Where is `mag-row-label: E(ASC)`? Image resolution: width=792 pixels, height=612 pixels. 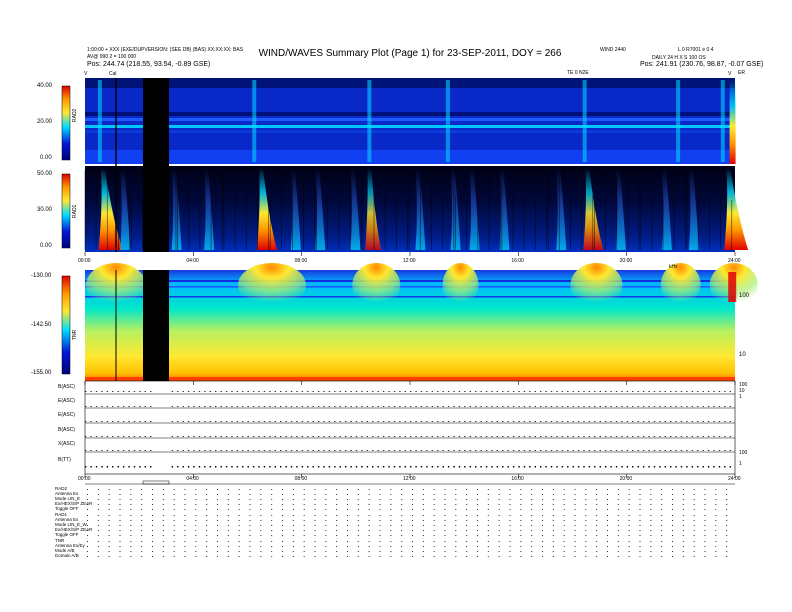
mag-row-label: E(ASC) is located at coordinates (66, 415).